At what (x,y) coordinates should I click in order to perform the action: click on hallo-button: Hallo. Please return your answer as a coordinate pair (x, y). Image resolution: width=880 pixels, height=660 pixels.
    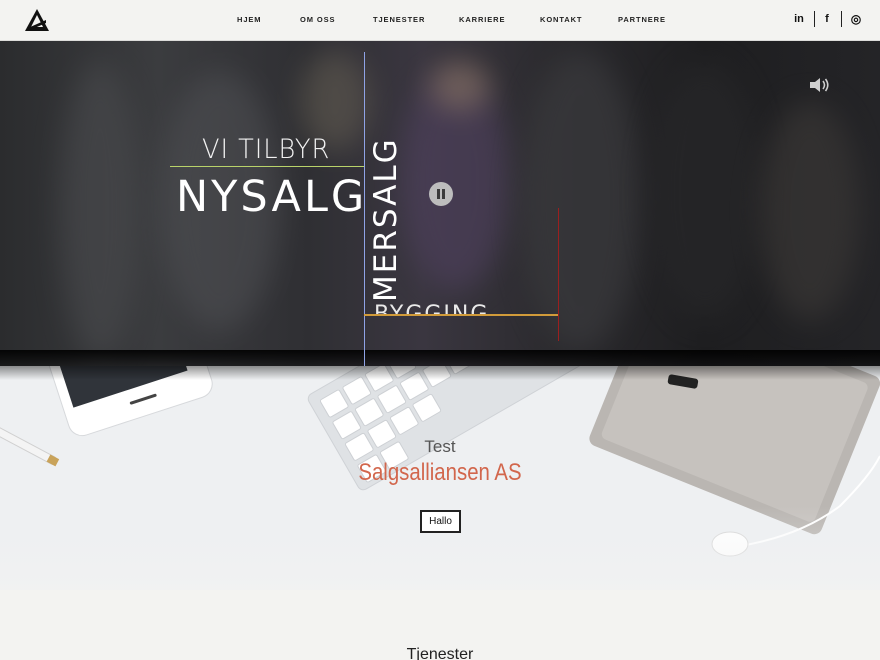
    Looking at the image, I should click on (440, 521).